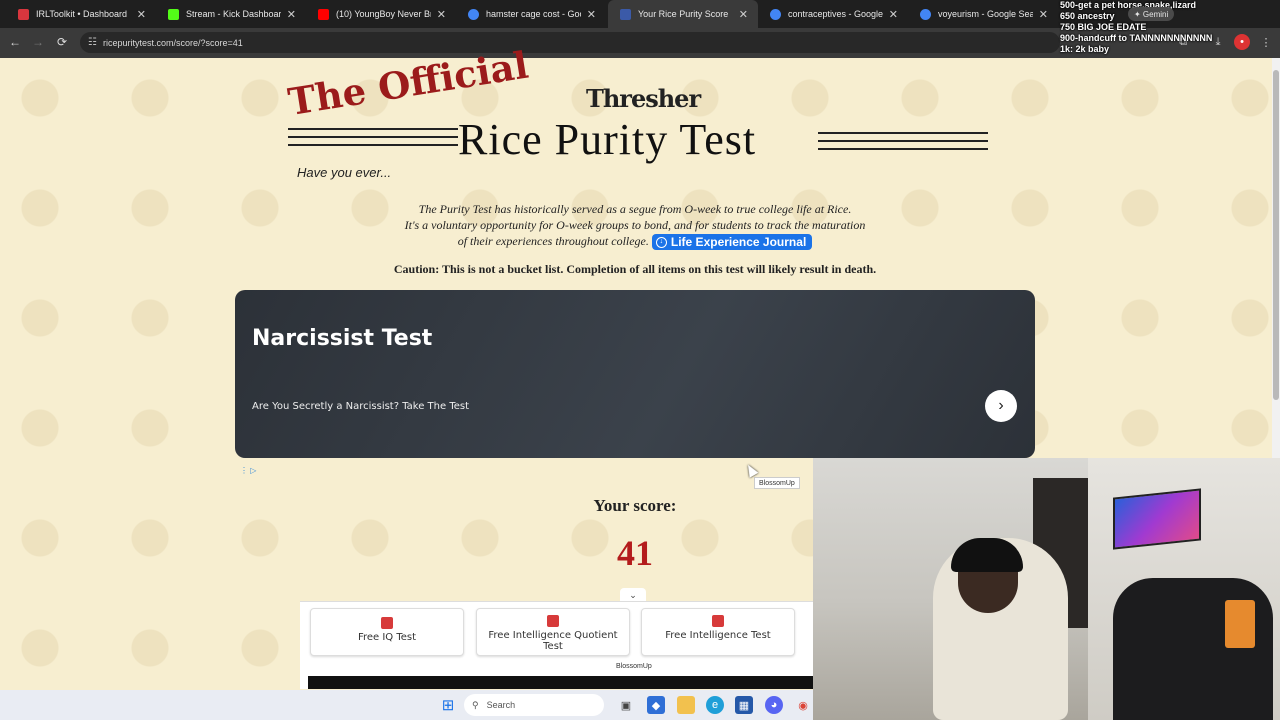 This screenshot has height=720, width=1280. Describe the element at coordinates (683, 14) in the screenshot. I see `tab-rice-purity-score: Your Rice Purity Score ✕` at that location.